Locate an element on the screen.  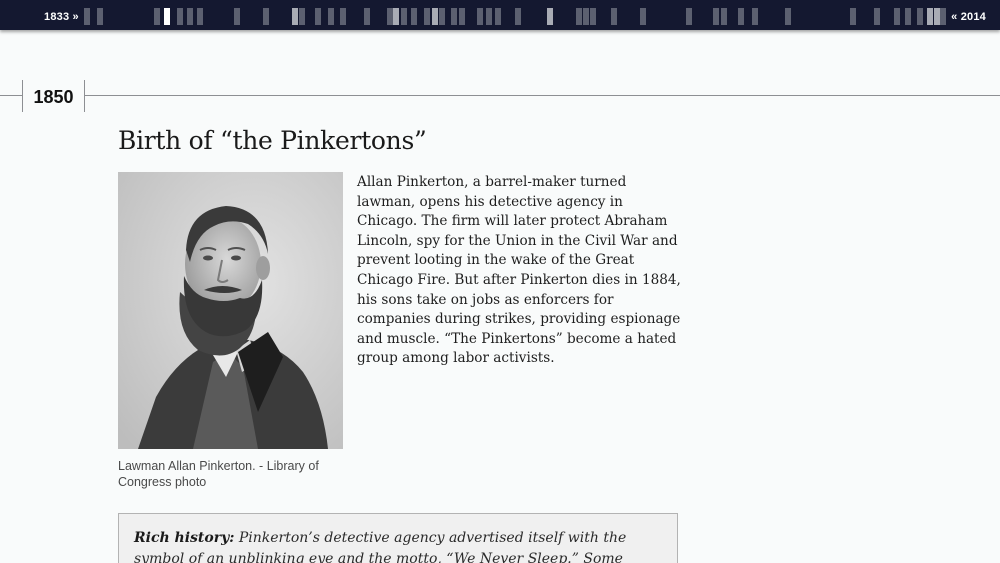
year-label: 1850 is located at coordinates (53, 96).